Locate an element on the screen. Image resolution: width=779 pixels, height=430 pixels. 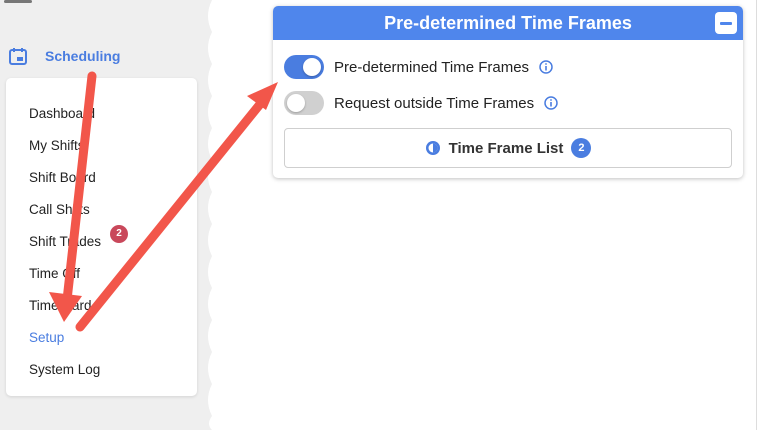
predetermined-time-frames-toggle is located at coordinates (304, 67).